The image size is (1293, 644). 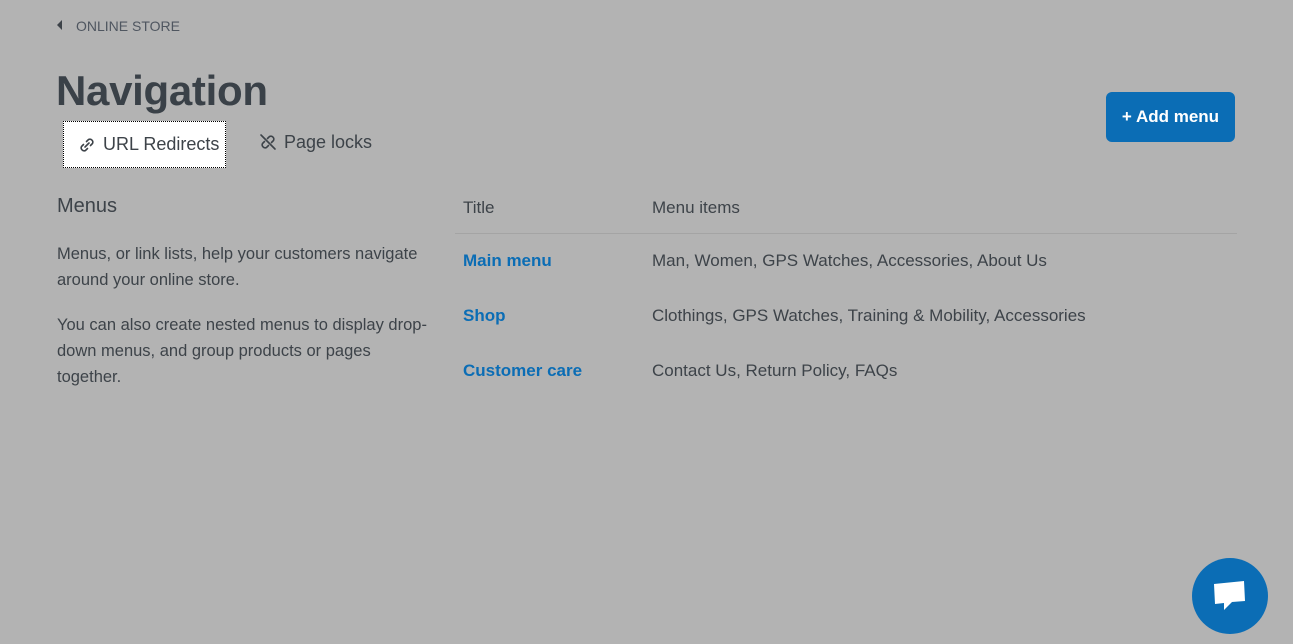 What do you see at coordinates (479, 207) in the screenshot?
I see `column-header-title: Title` at bounding box center [479, 207].